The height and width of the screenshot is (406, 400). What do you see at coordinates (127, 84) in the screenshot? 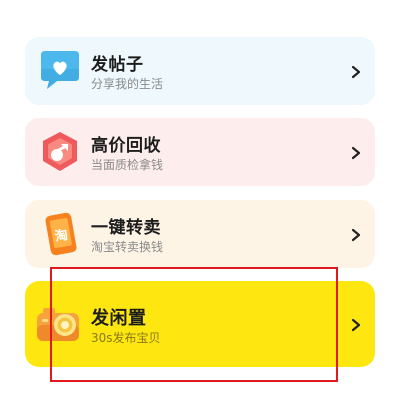
I see `post-card-subtitle: 分享我的生活` at bounding box center [127, 84].